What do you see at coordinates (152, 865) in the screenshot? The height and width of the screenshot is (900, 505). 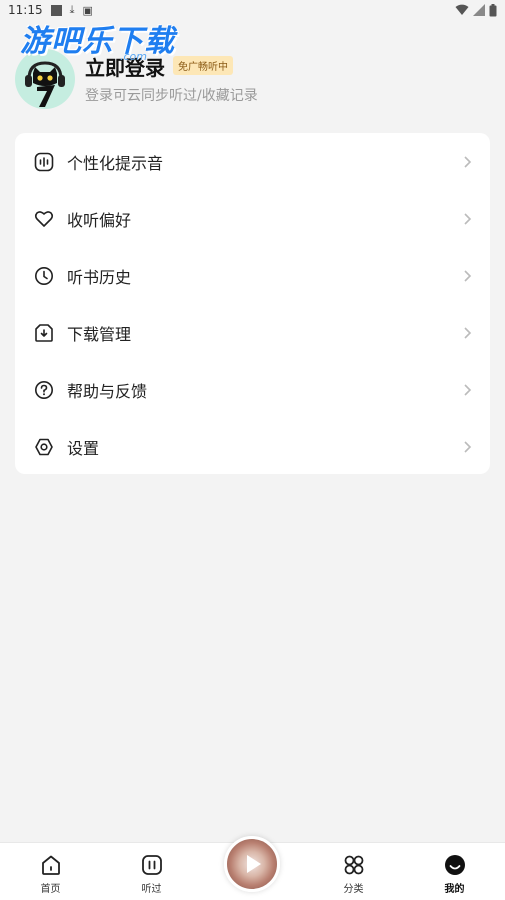 I see `listened-icon` at bounding box center [152, 865].